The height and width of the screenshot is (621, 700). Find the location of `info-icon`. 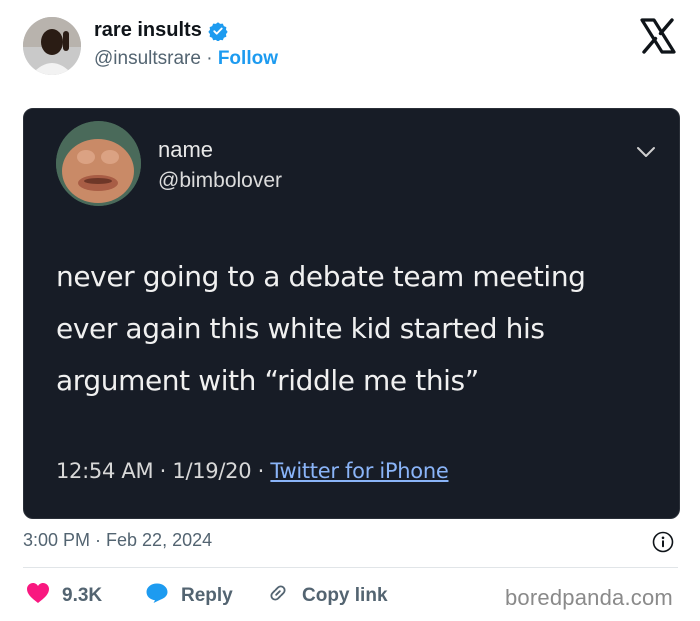

info-icon is located at coordinates (663, 542).